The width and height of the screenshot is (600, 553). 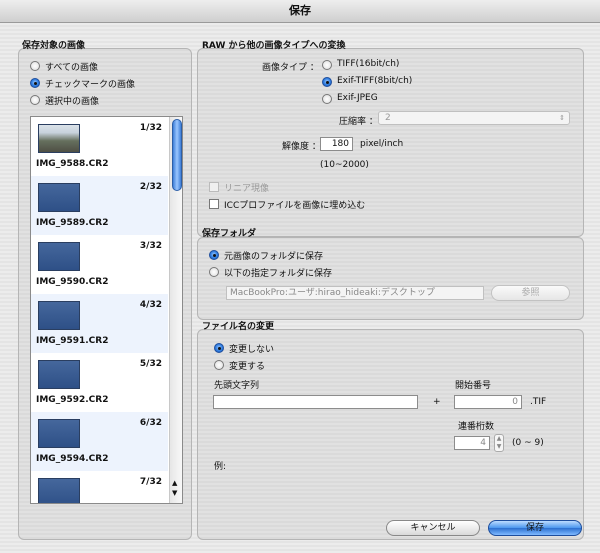 I want to click on image-counter: 7/32, so click(x=150, y=482).